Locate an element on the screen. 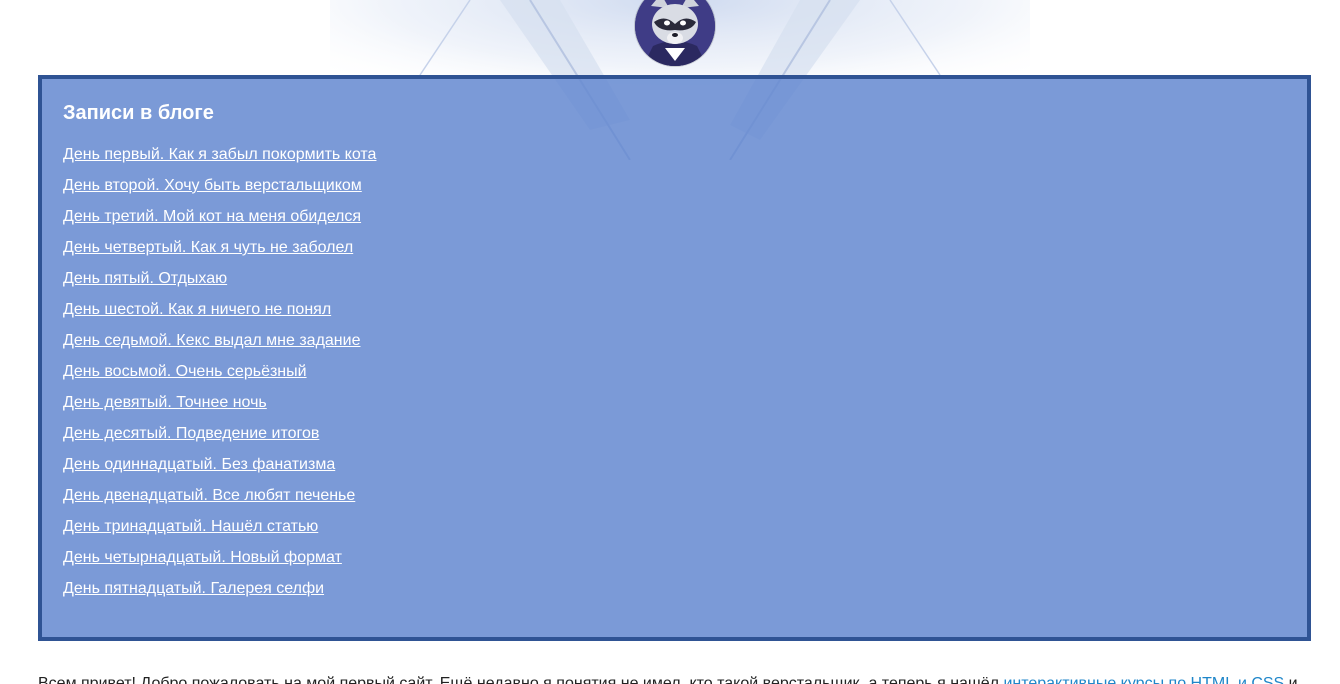  blog-post-link: День первый. Как я забыл покормить кота is located at coordinates (219, 154).